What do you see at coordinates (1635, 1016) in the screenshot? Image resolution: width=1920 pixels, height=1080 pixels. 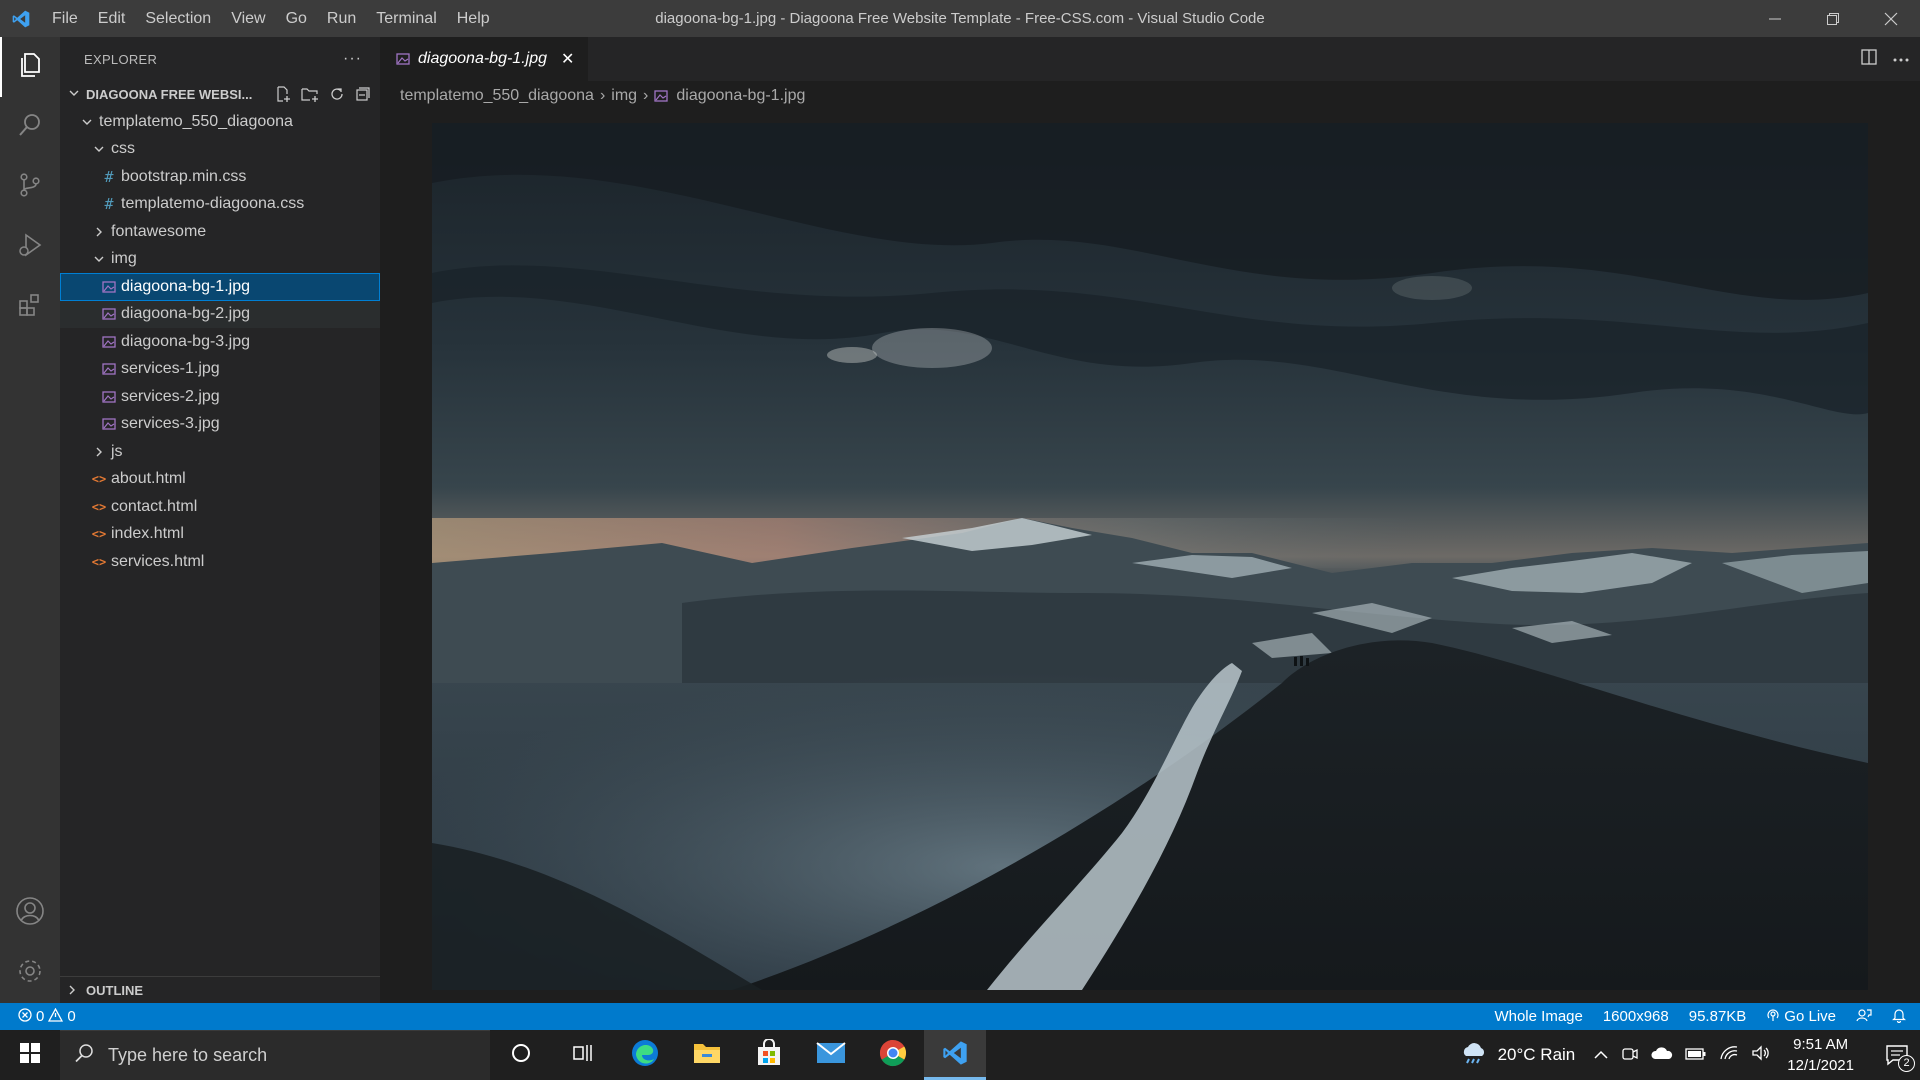 I see `image-dimensions: 1600x968` at bounding box center [1635, 1016].